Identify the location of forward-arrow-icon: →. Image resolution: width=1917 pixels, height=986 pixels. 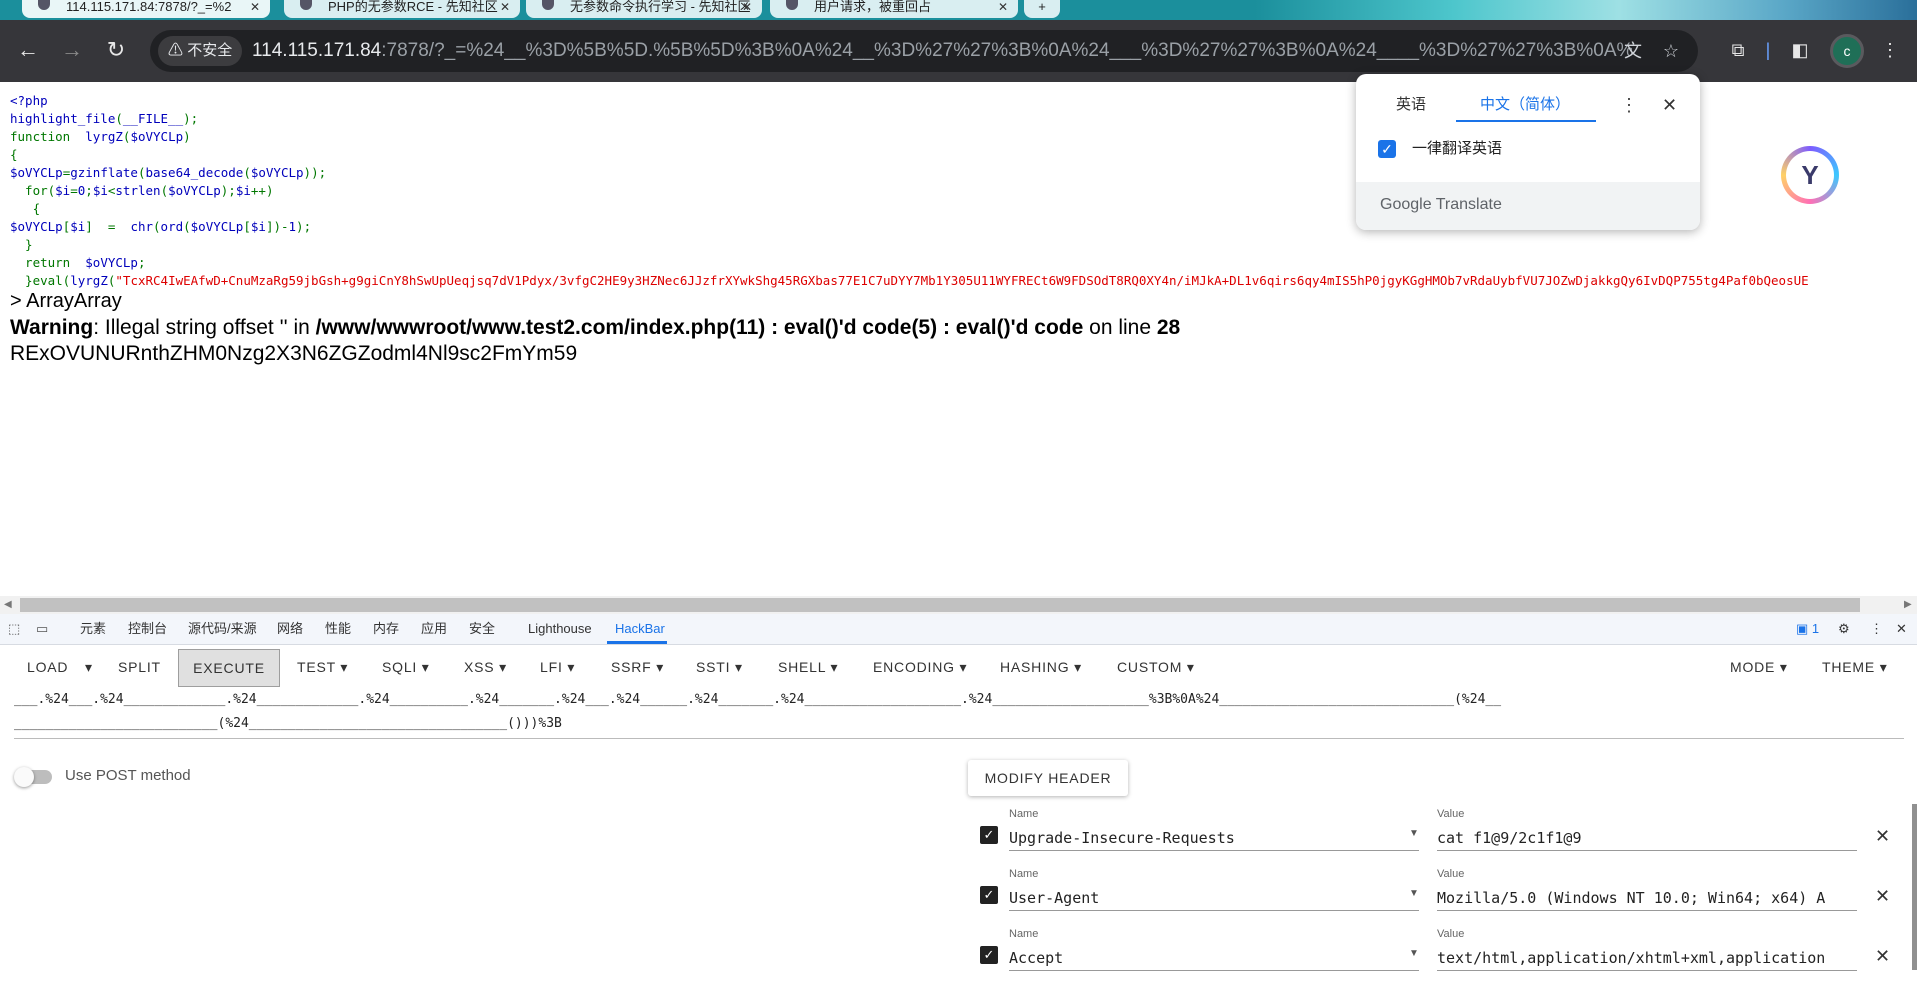
(72, 50).